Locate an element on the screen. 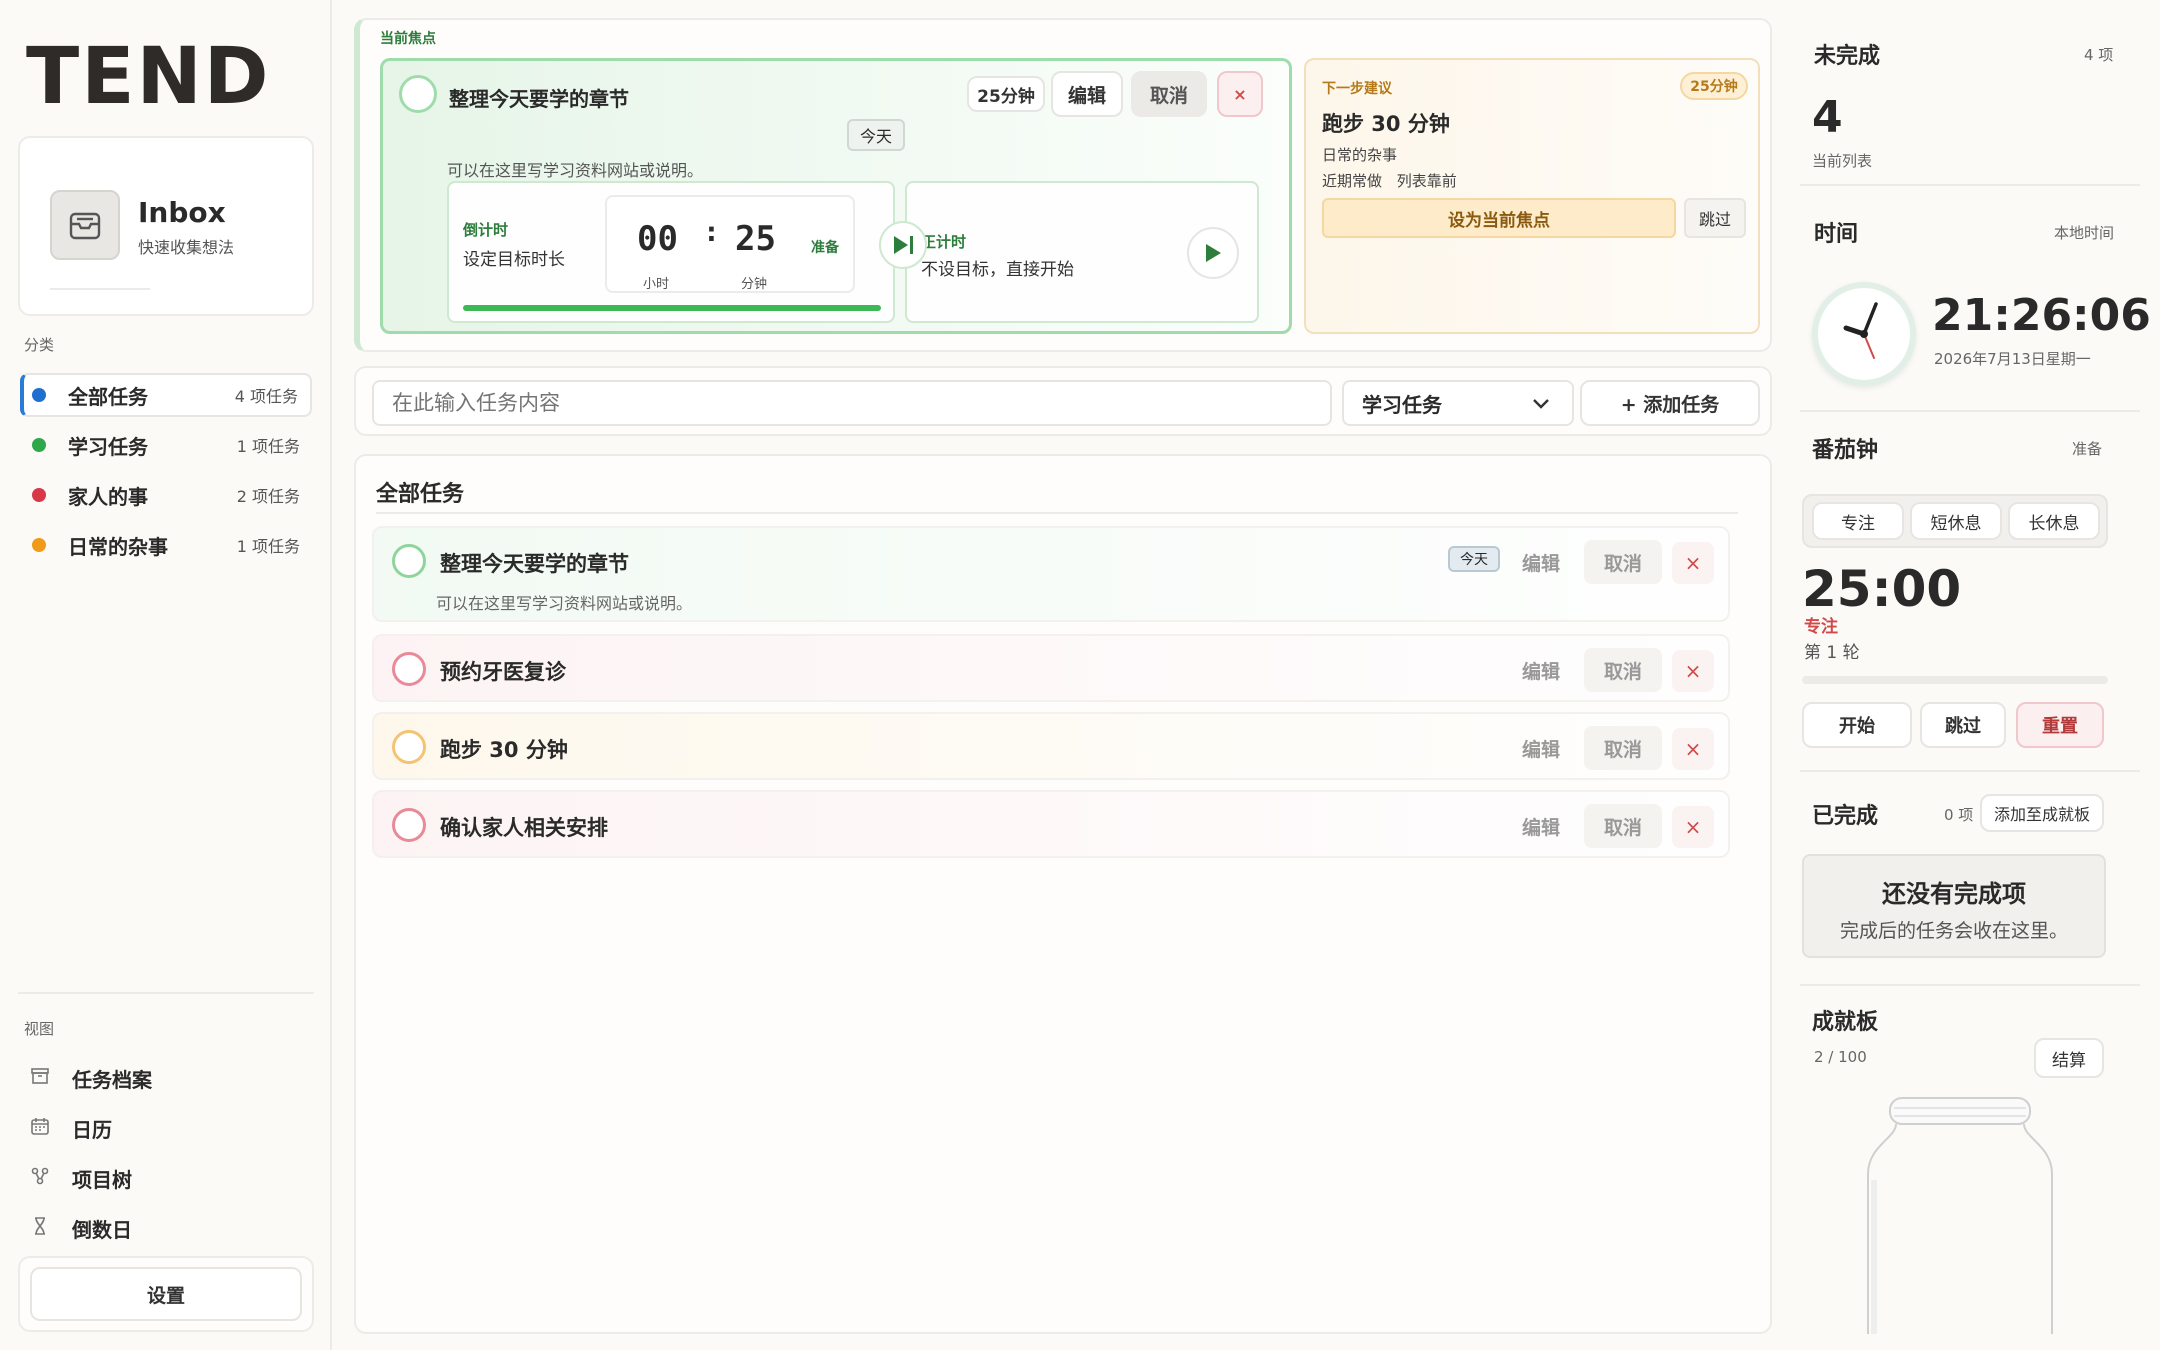 The height and width of the screenshot is (1350, 2160). countdown-minutes-label: 分钟 is located at coordinates (754, 284).